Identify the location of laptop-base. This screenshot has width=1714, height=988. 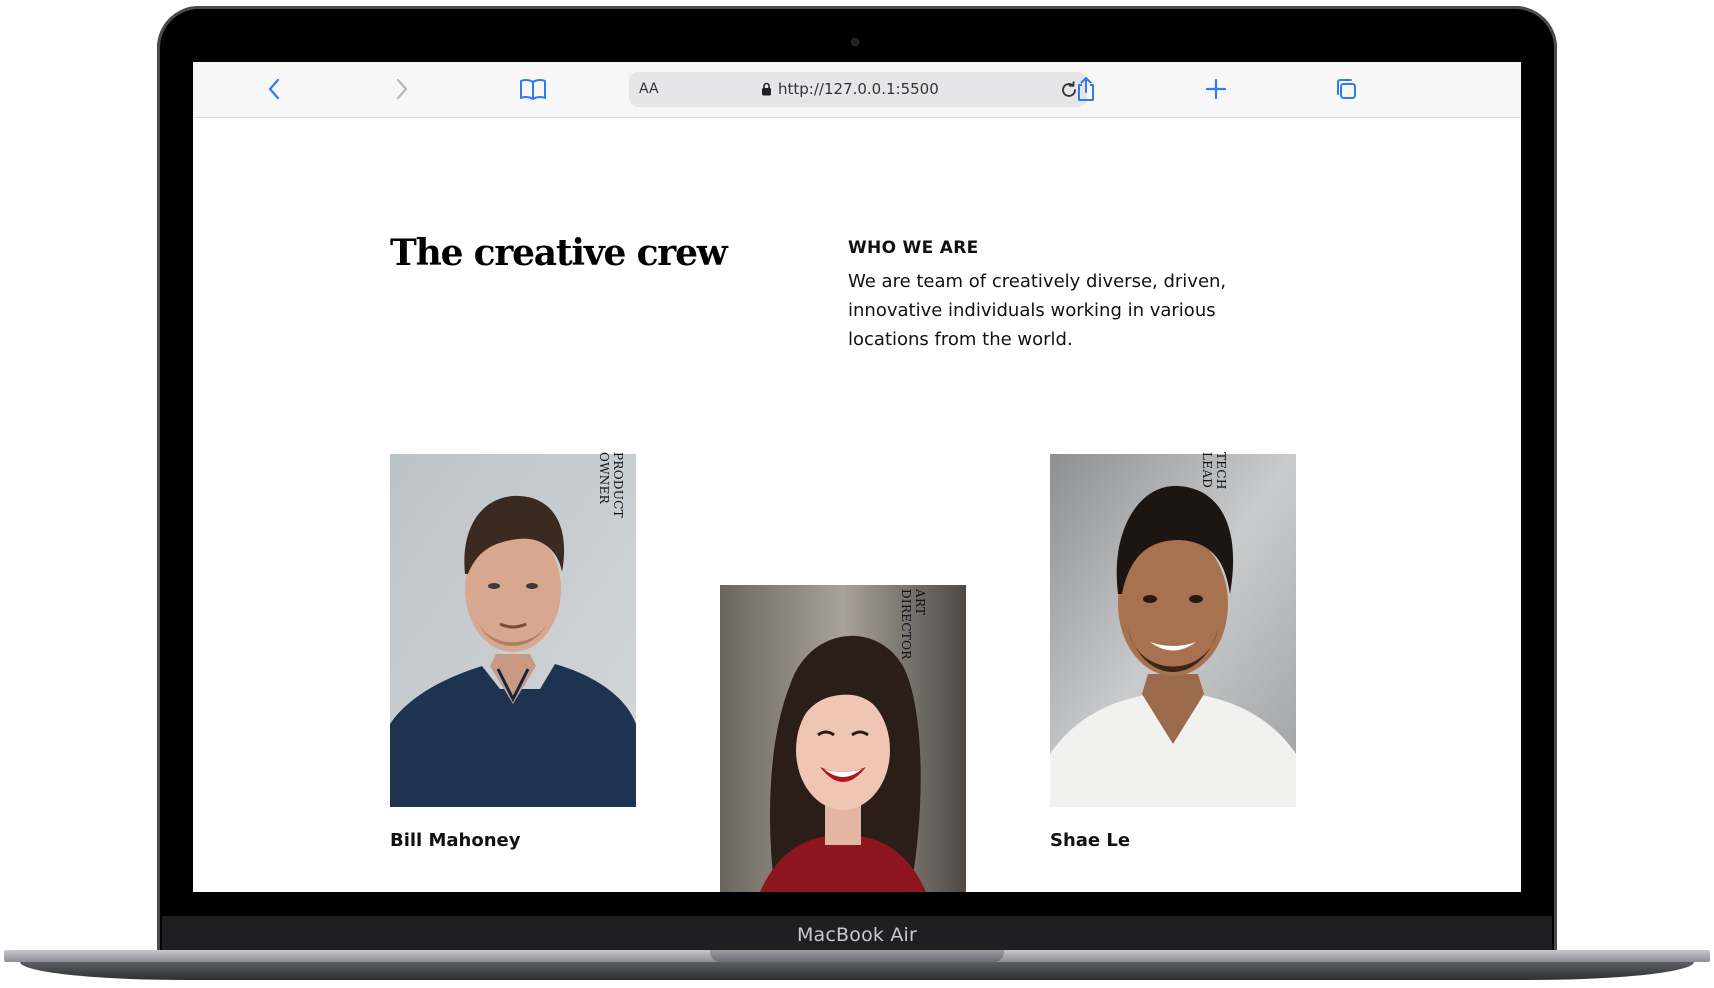
(857, 969).